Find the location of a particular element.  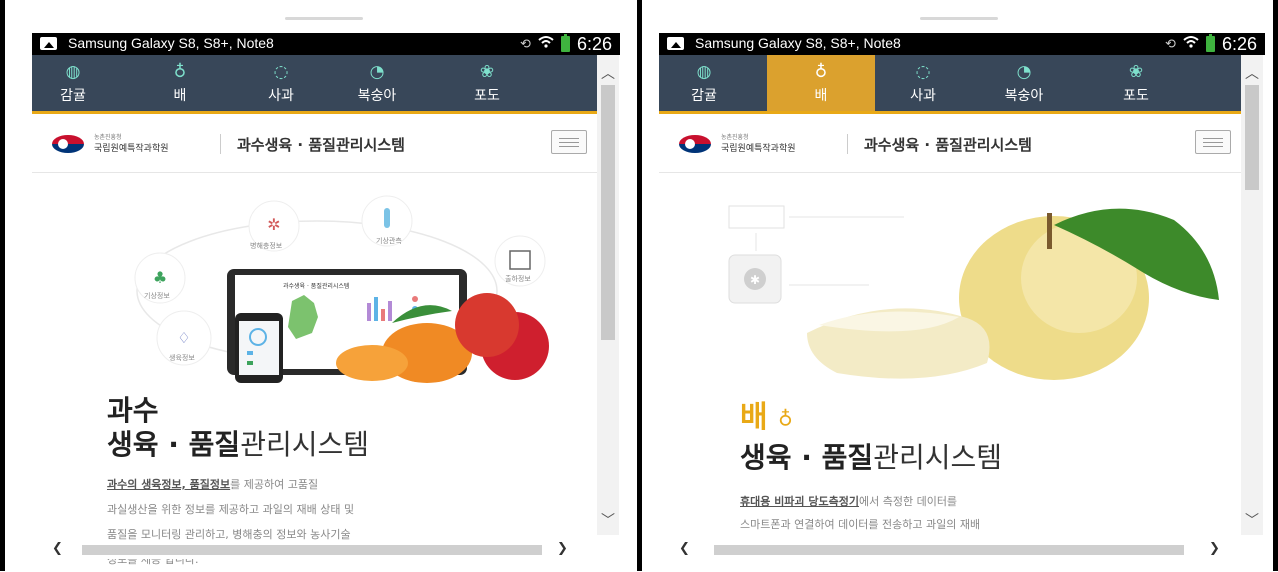

site-title: 과수생육 · 품질관리시스템 is located at coordinates (321, 145).